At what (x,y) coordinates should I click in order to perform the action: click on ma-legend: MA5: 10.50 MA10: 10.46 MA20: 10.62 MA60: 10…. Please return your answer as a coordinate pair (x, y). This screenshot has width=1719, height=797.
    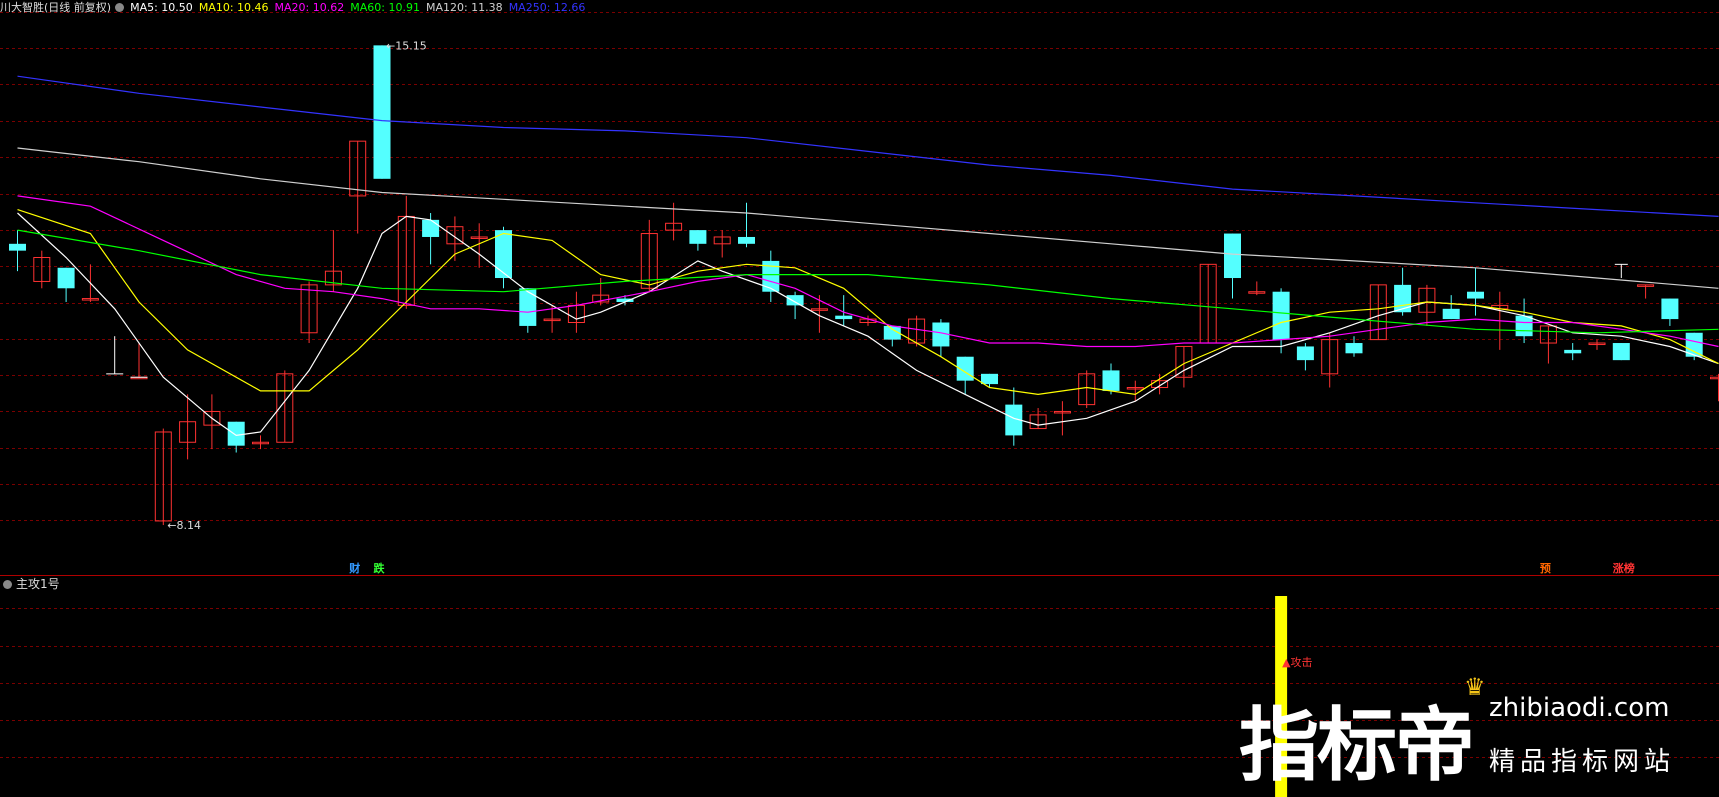
    Looking at the image, I should click on (360, 7).